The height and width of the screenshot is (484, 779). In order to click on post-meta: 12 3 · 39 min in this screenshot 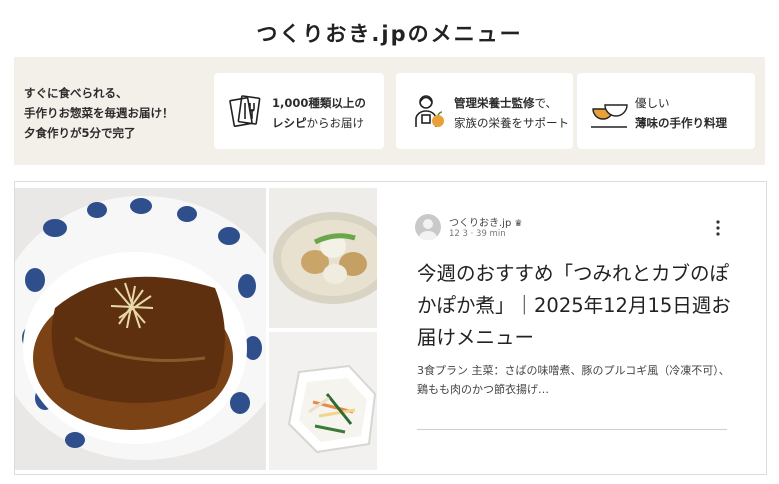, I will do `click(477, 234)`.